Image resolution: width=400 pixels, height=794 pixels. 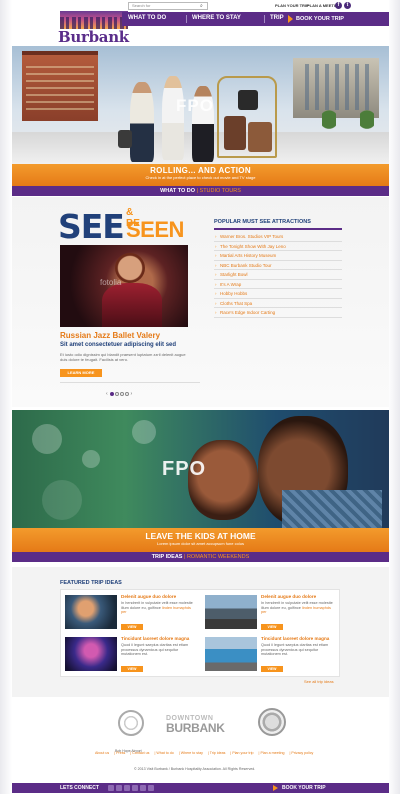 What do you see at coordinates (140, 753) in the screenshot?
I see `footer-link: Contact us` at bounding box center [140, 753].